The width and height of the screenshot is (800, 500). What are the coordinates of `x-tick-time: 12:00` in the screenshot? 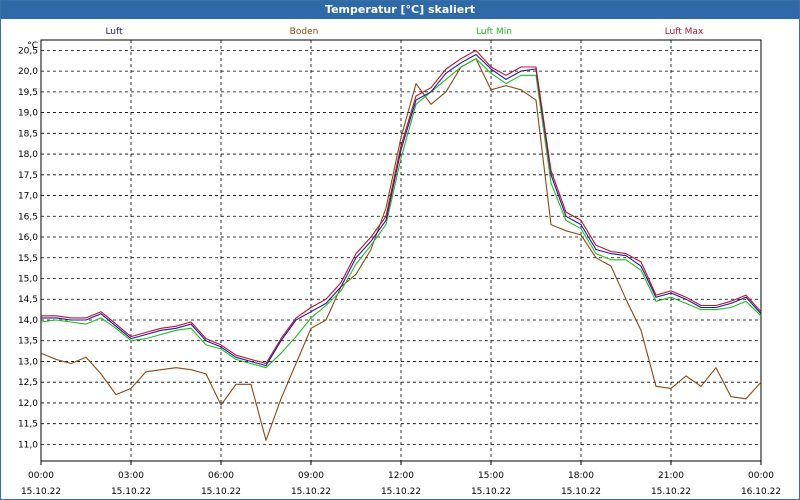 It's located at (401, 476).